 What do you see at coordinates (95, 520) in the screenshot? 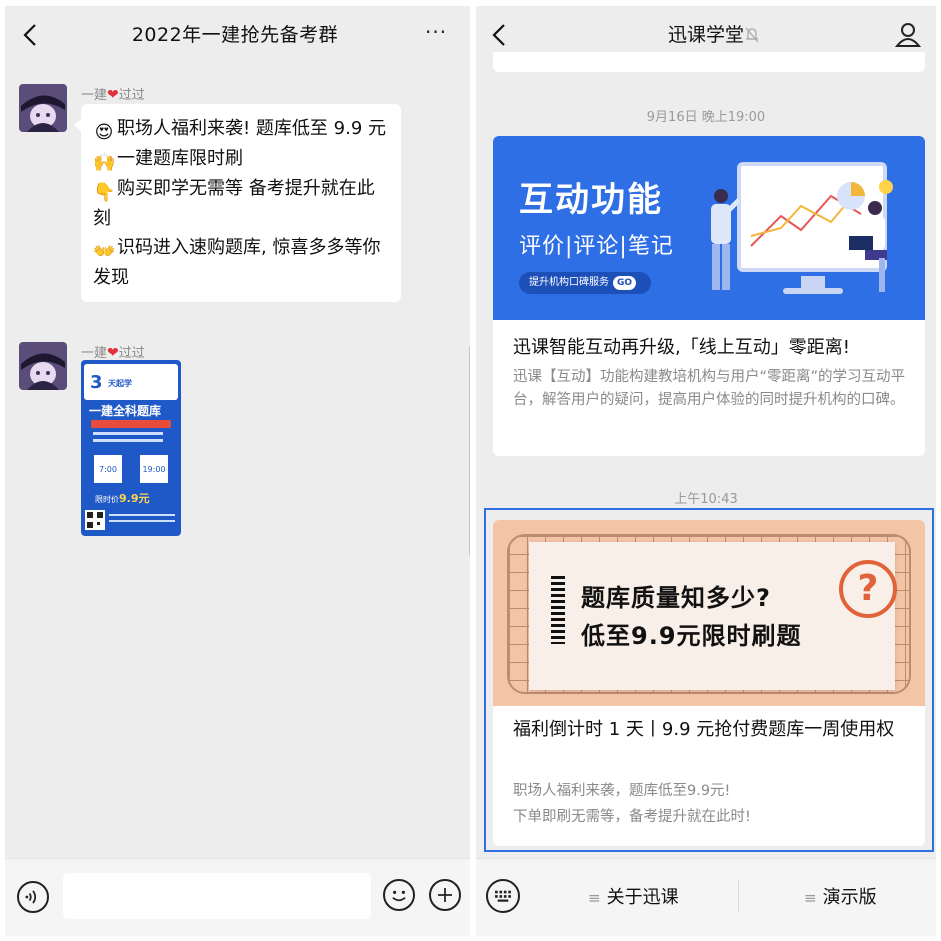
I see `qr-code-icon` at bounding box center [95, 520].